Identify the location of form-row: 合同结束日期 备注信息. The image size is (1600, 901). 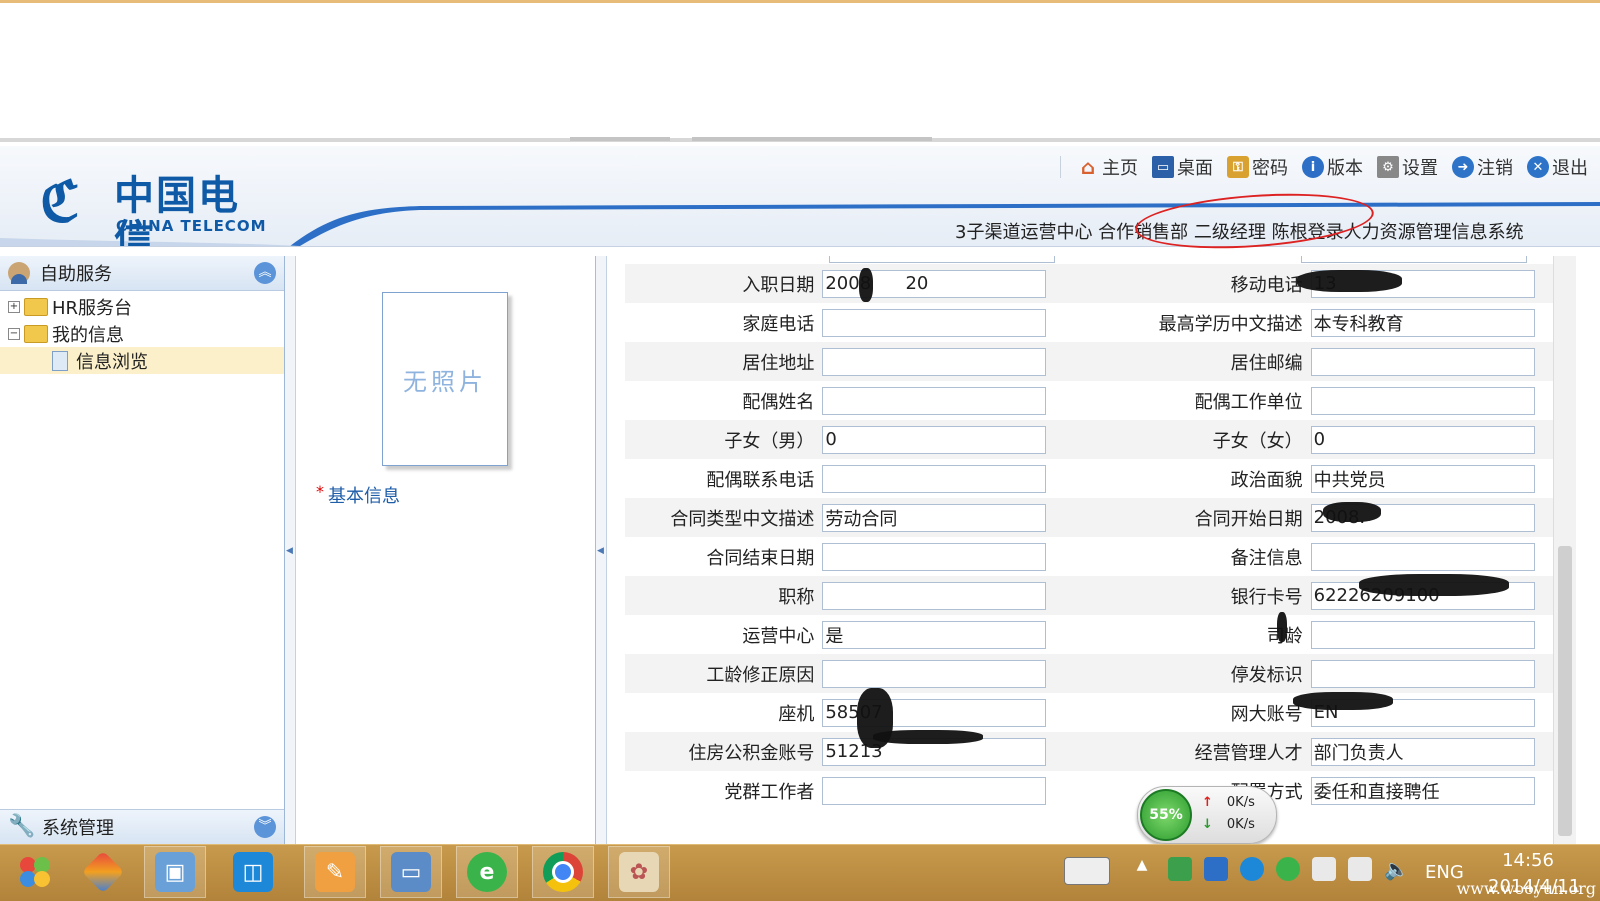
(1096, 556).